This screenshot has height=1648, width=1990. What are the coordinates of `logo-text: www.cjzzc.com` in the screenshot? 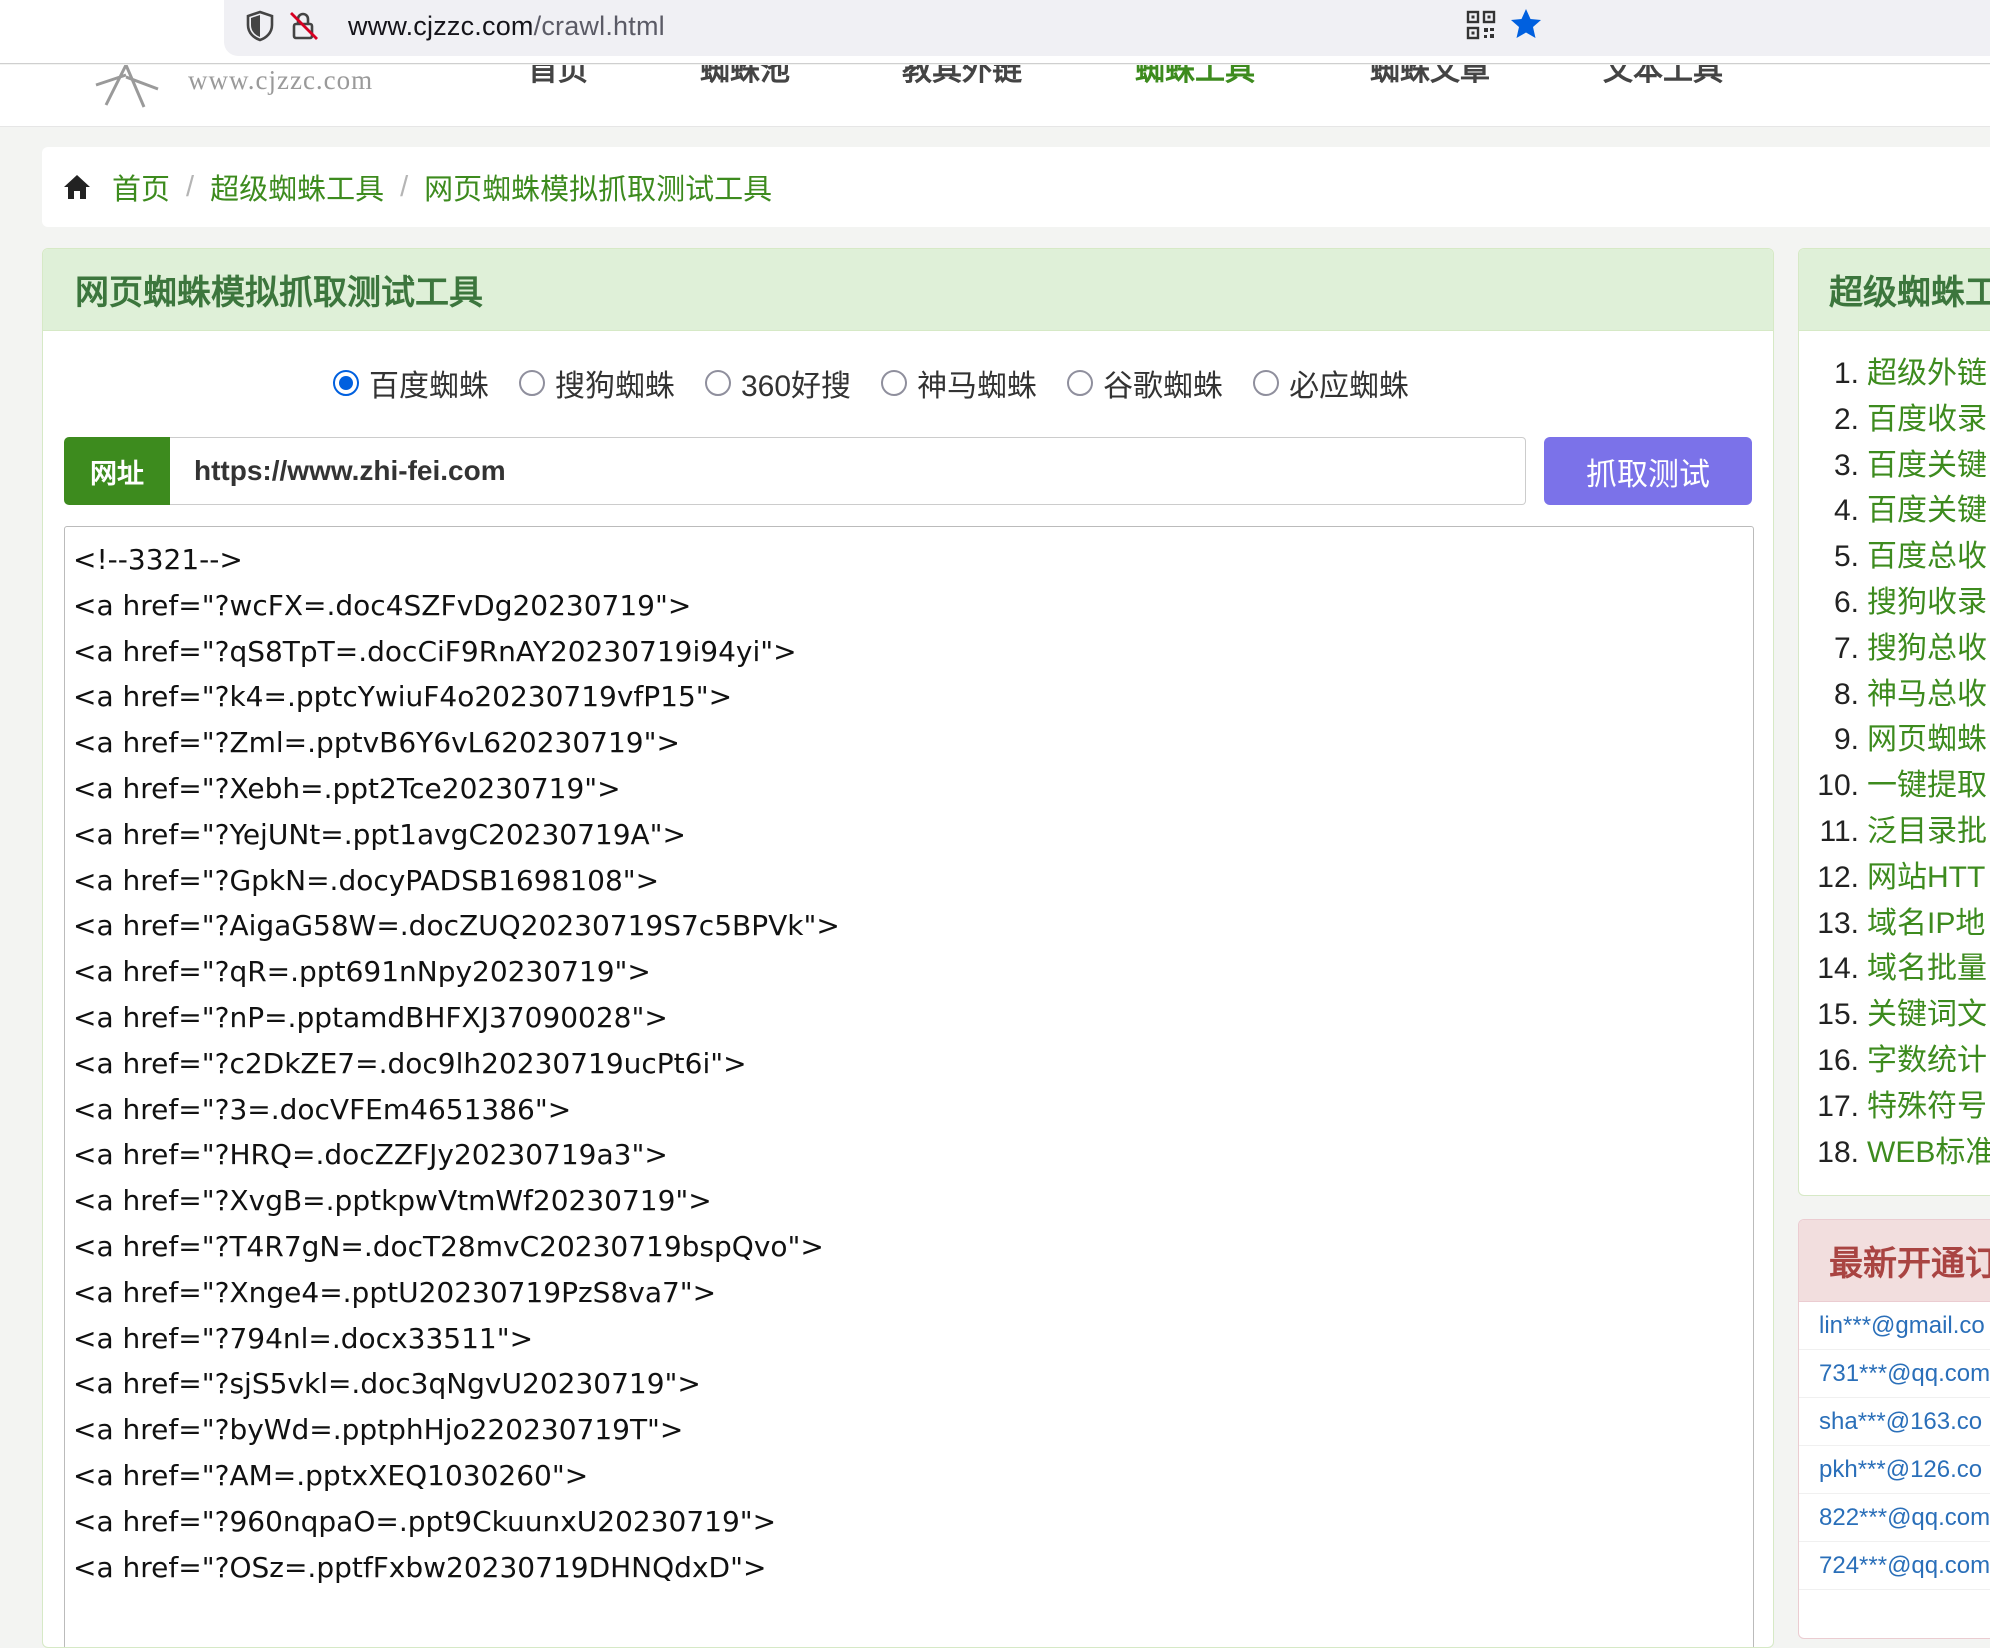 It's located at (280, 80).